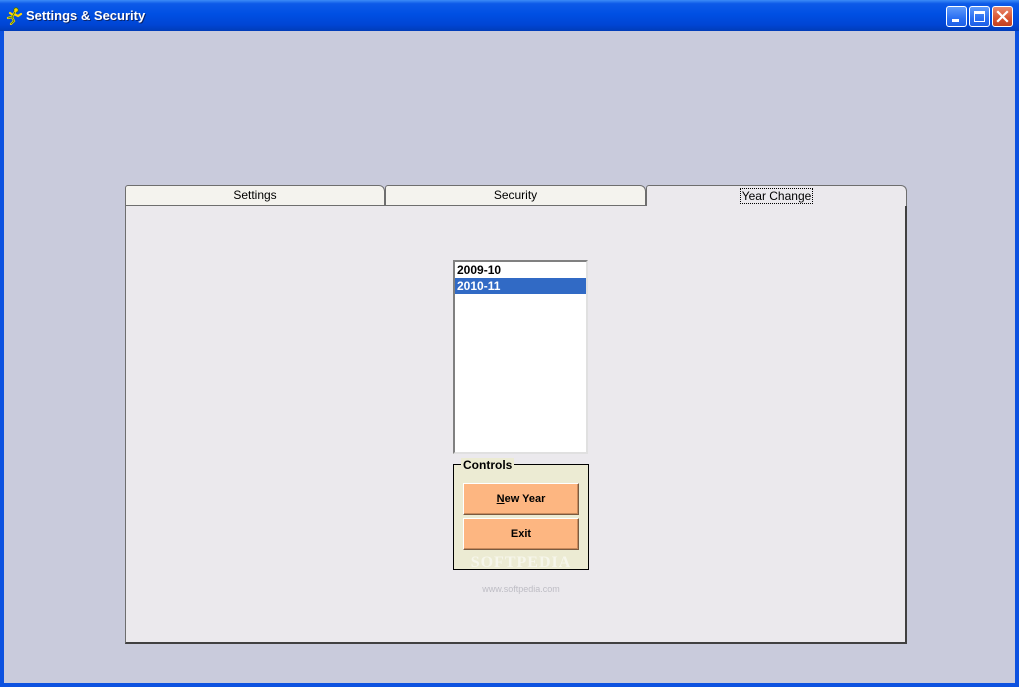 The height and width of the screenshot is (687, 1019). Describe the element at coordinates (14, 16) in the screenshot. I see `running-man-icon` at that location.